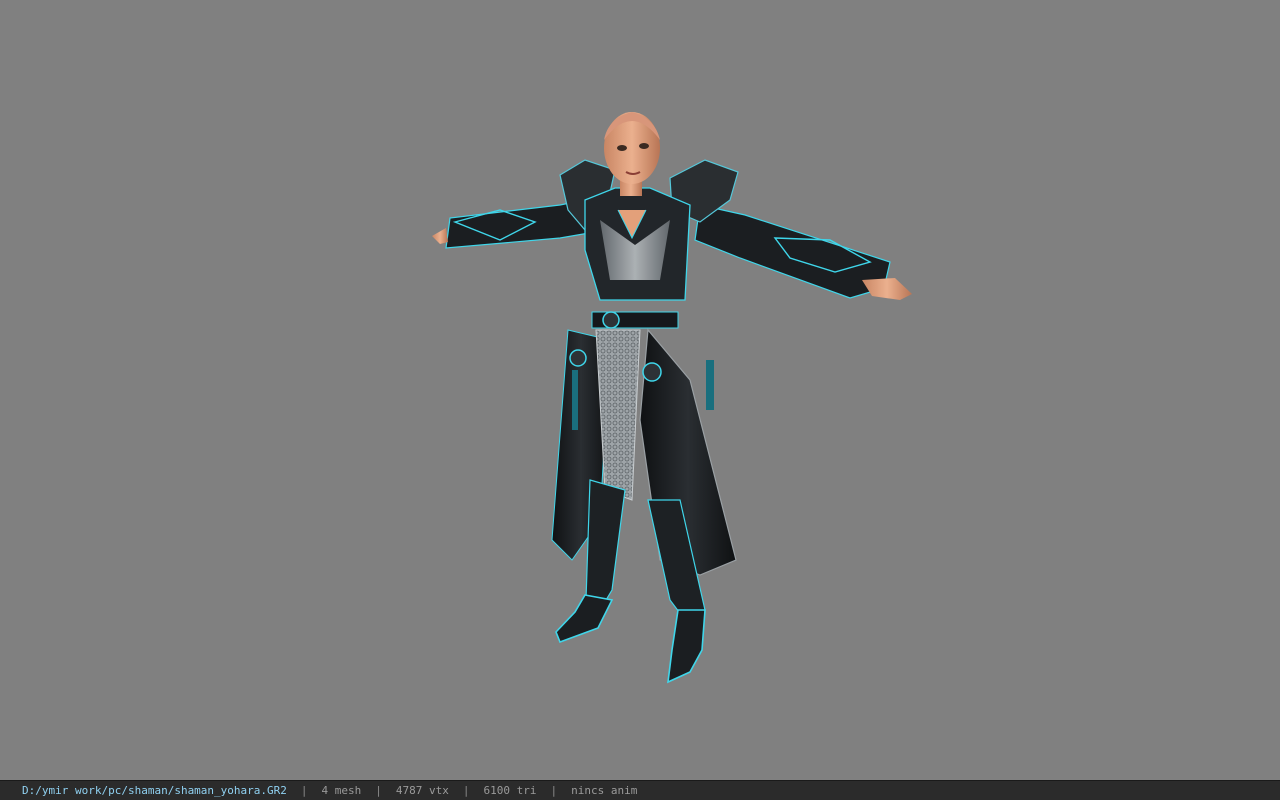 This screenshot has width=1280, height=800. Describe the element at coordinates (584, 619) in the screenshot. I see `left-boot` at that location.